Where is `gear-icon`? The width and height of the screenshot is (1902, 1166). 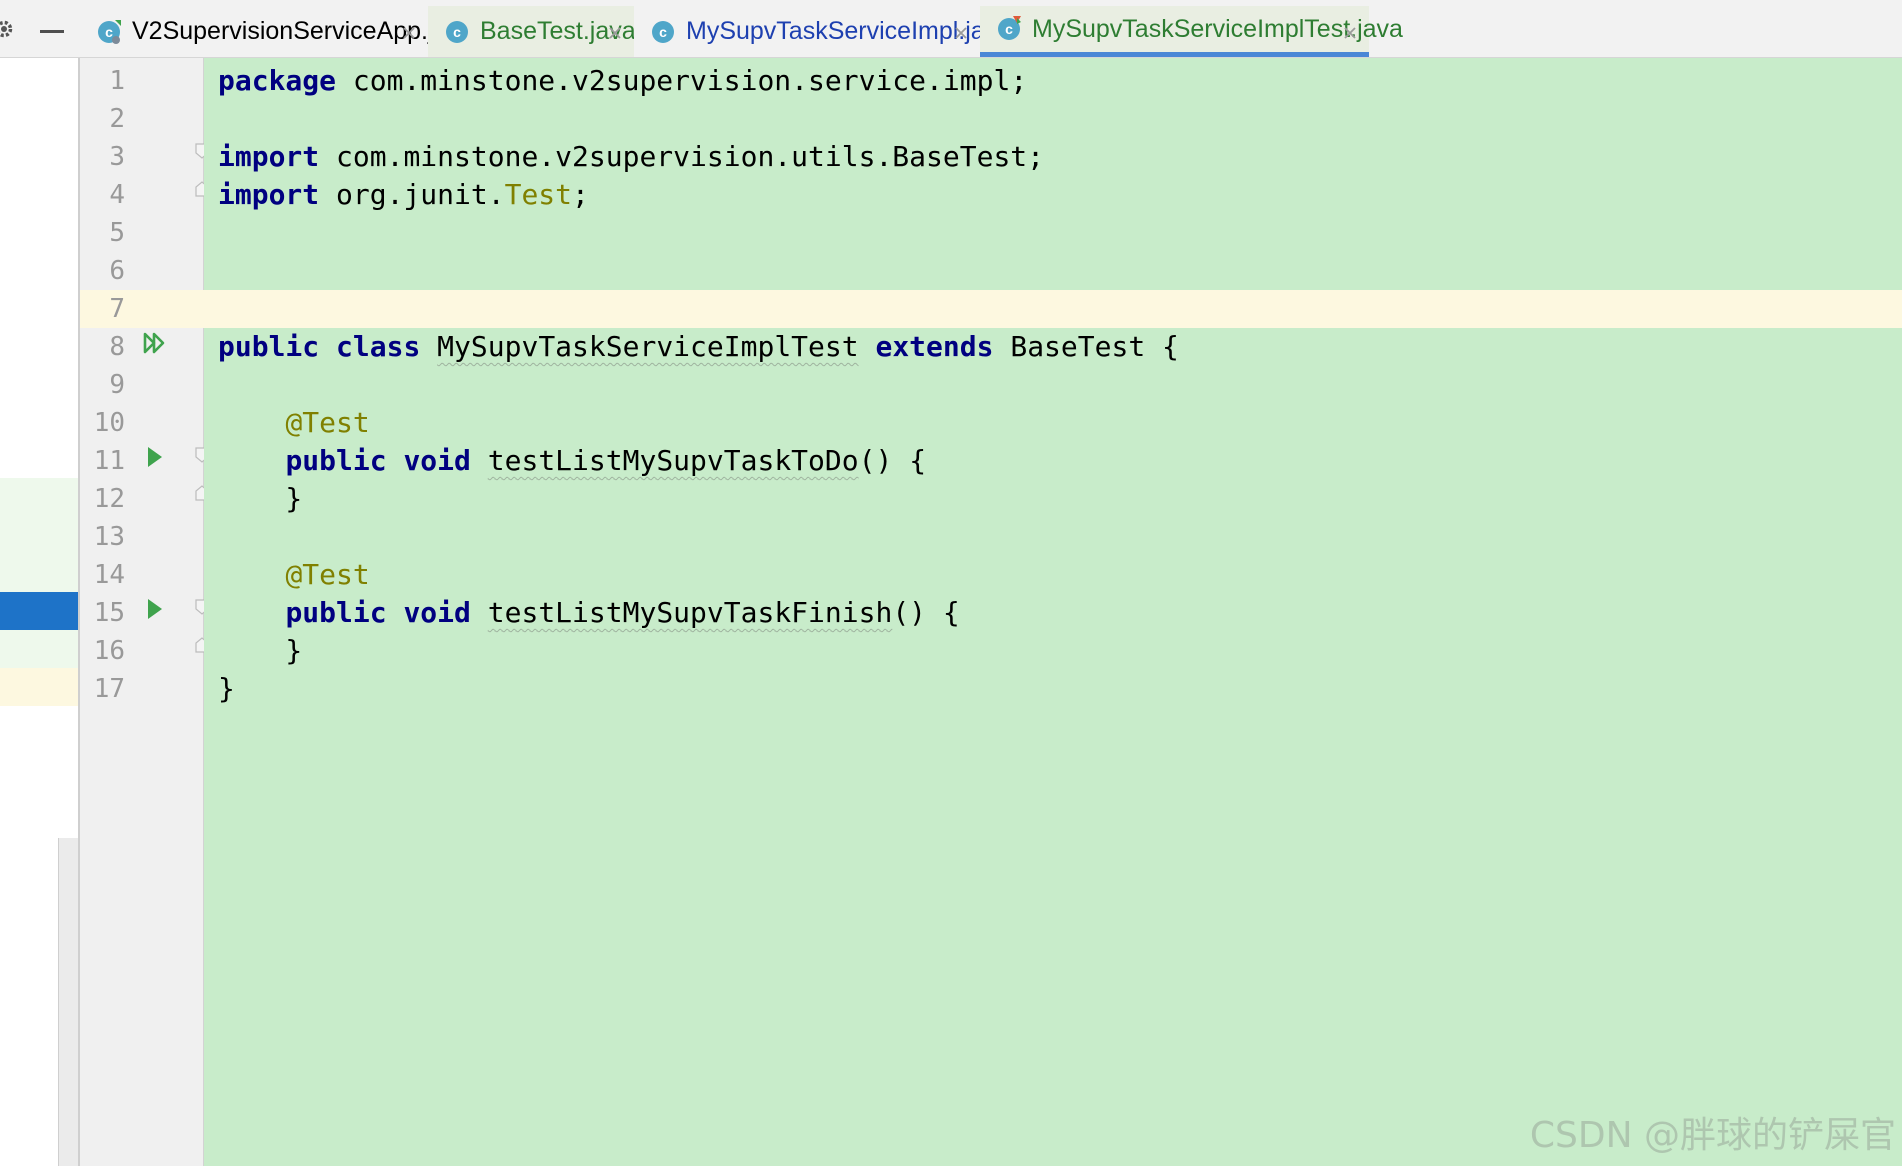
gear-icon is located at coordinates (7, 29).